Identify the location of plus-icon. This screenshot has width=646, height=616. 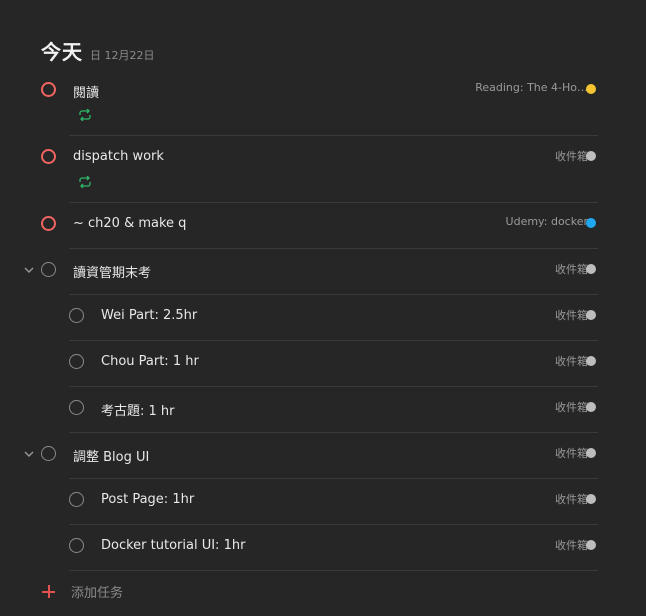
(48, 591).